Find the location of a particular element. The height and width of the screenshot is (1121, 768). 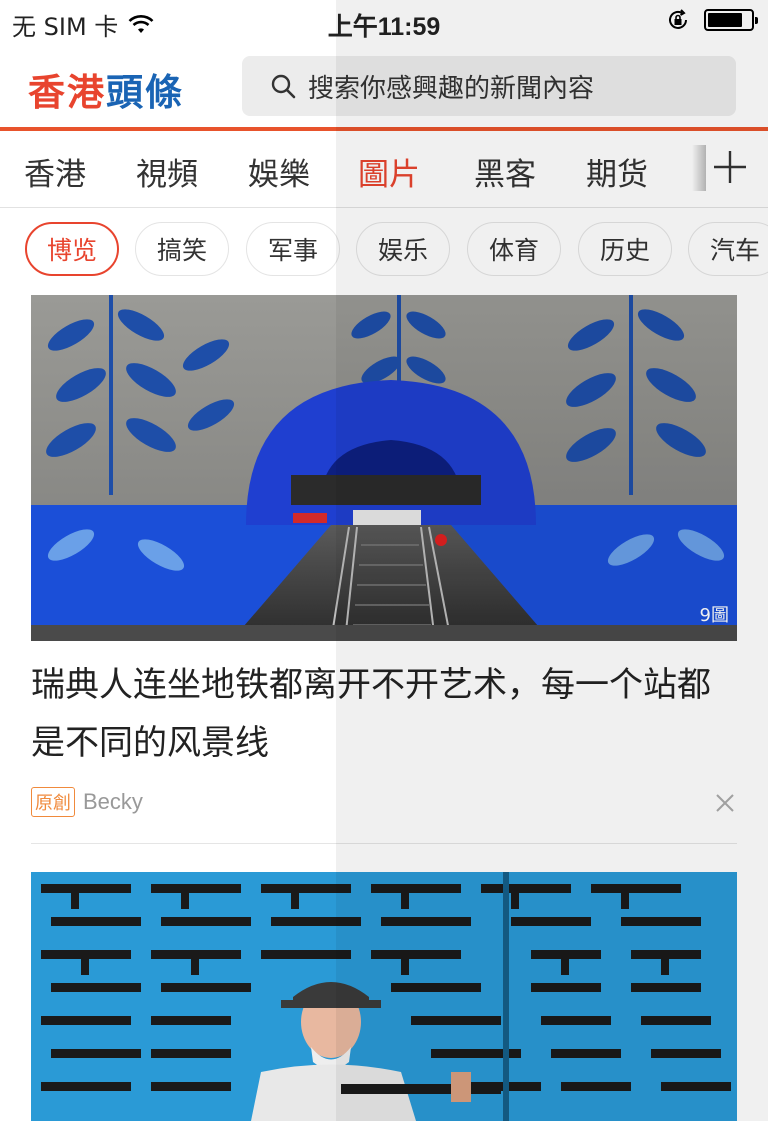

chip-sports: 体育 is located at coordinates (514, 249).